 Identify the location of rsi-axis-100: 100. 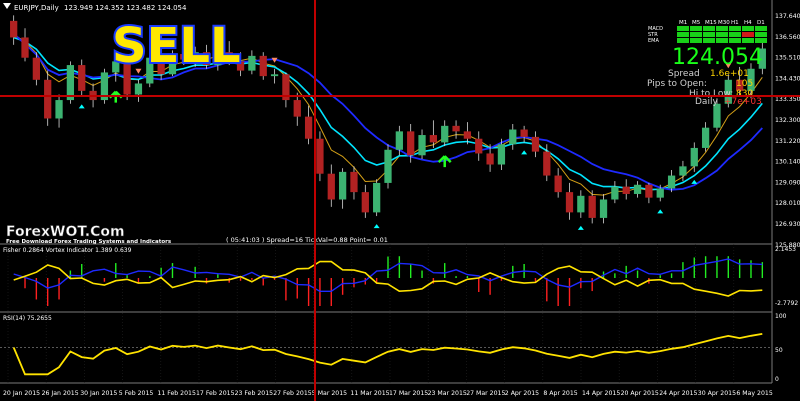
(781, 316).